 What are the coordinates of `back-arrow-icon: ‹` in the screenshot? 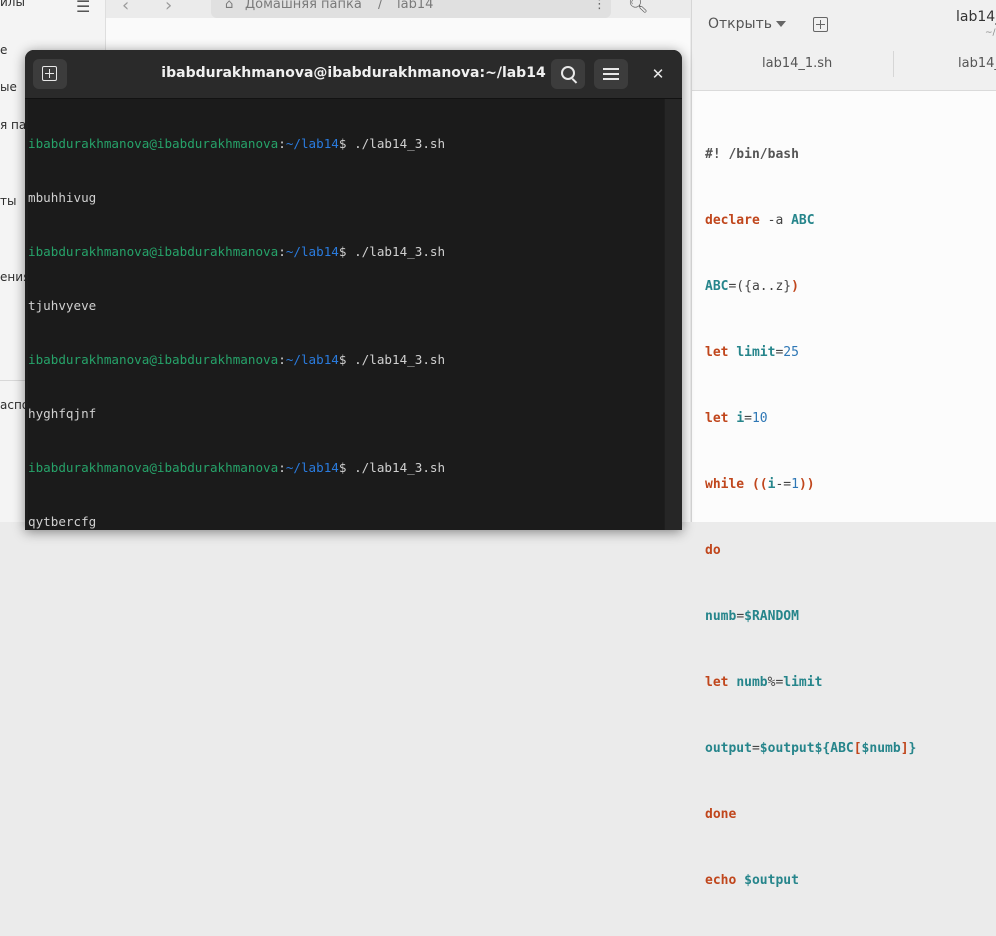 It's located at (125, 8).